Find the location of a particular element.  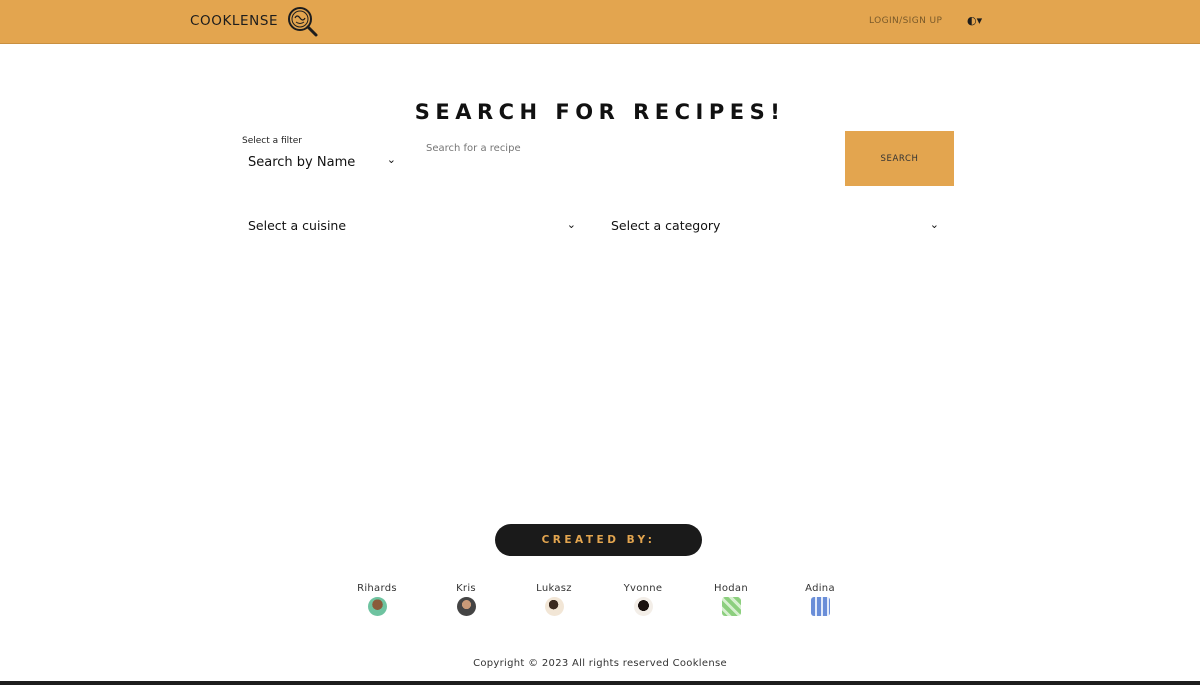

team-member: Kris is located at coordinates (466, 599).